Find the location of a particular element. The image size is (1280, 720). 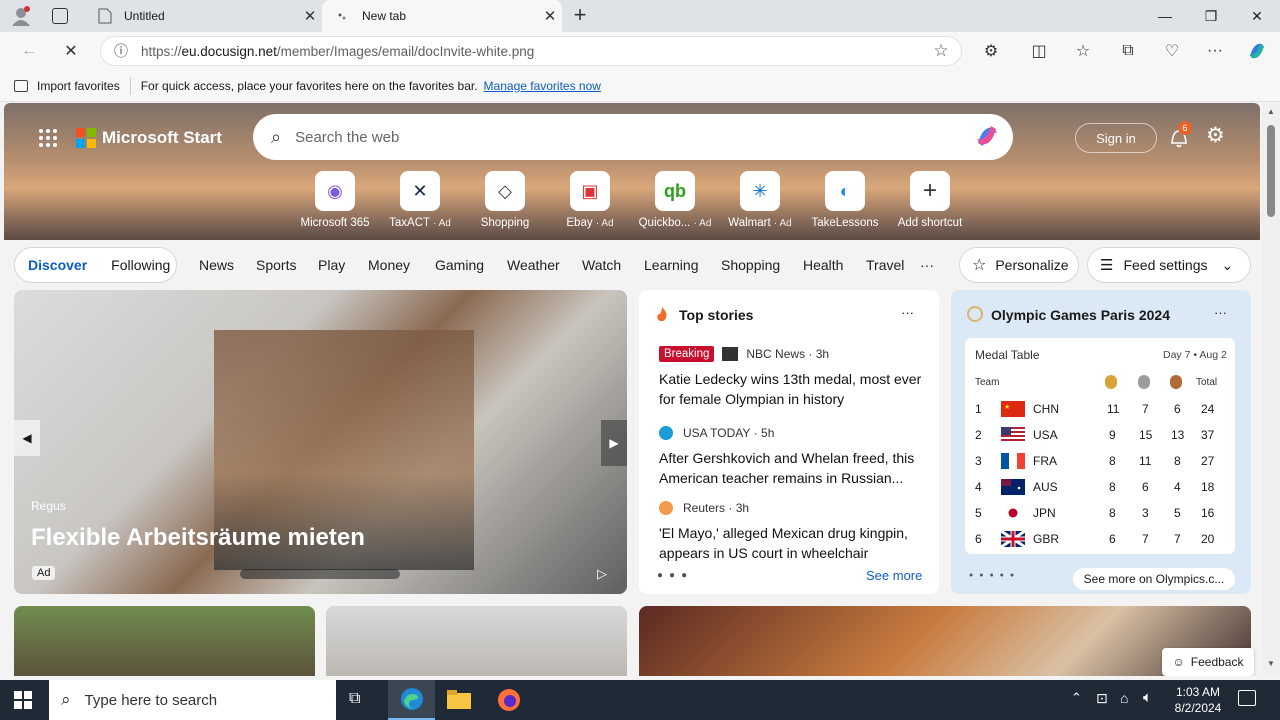

collections-icon: ⧉ is located at coordinates (1128, 51).